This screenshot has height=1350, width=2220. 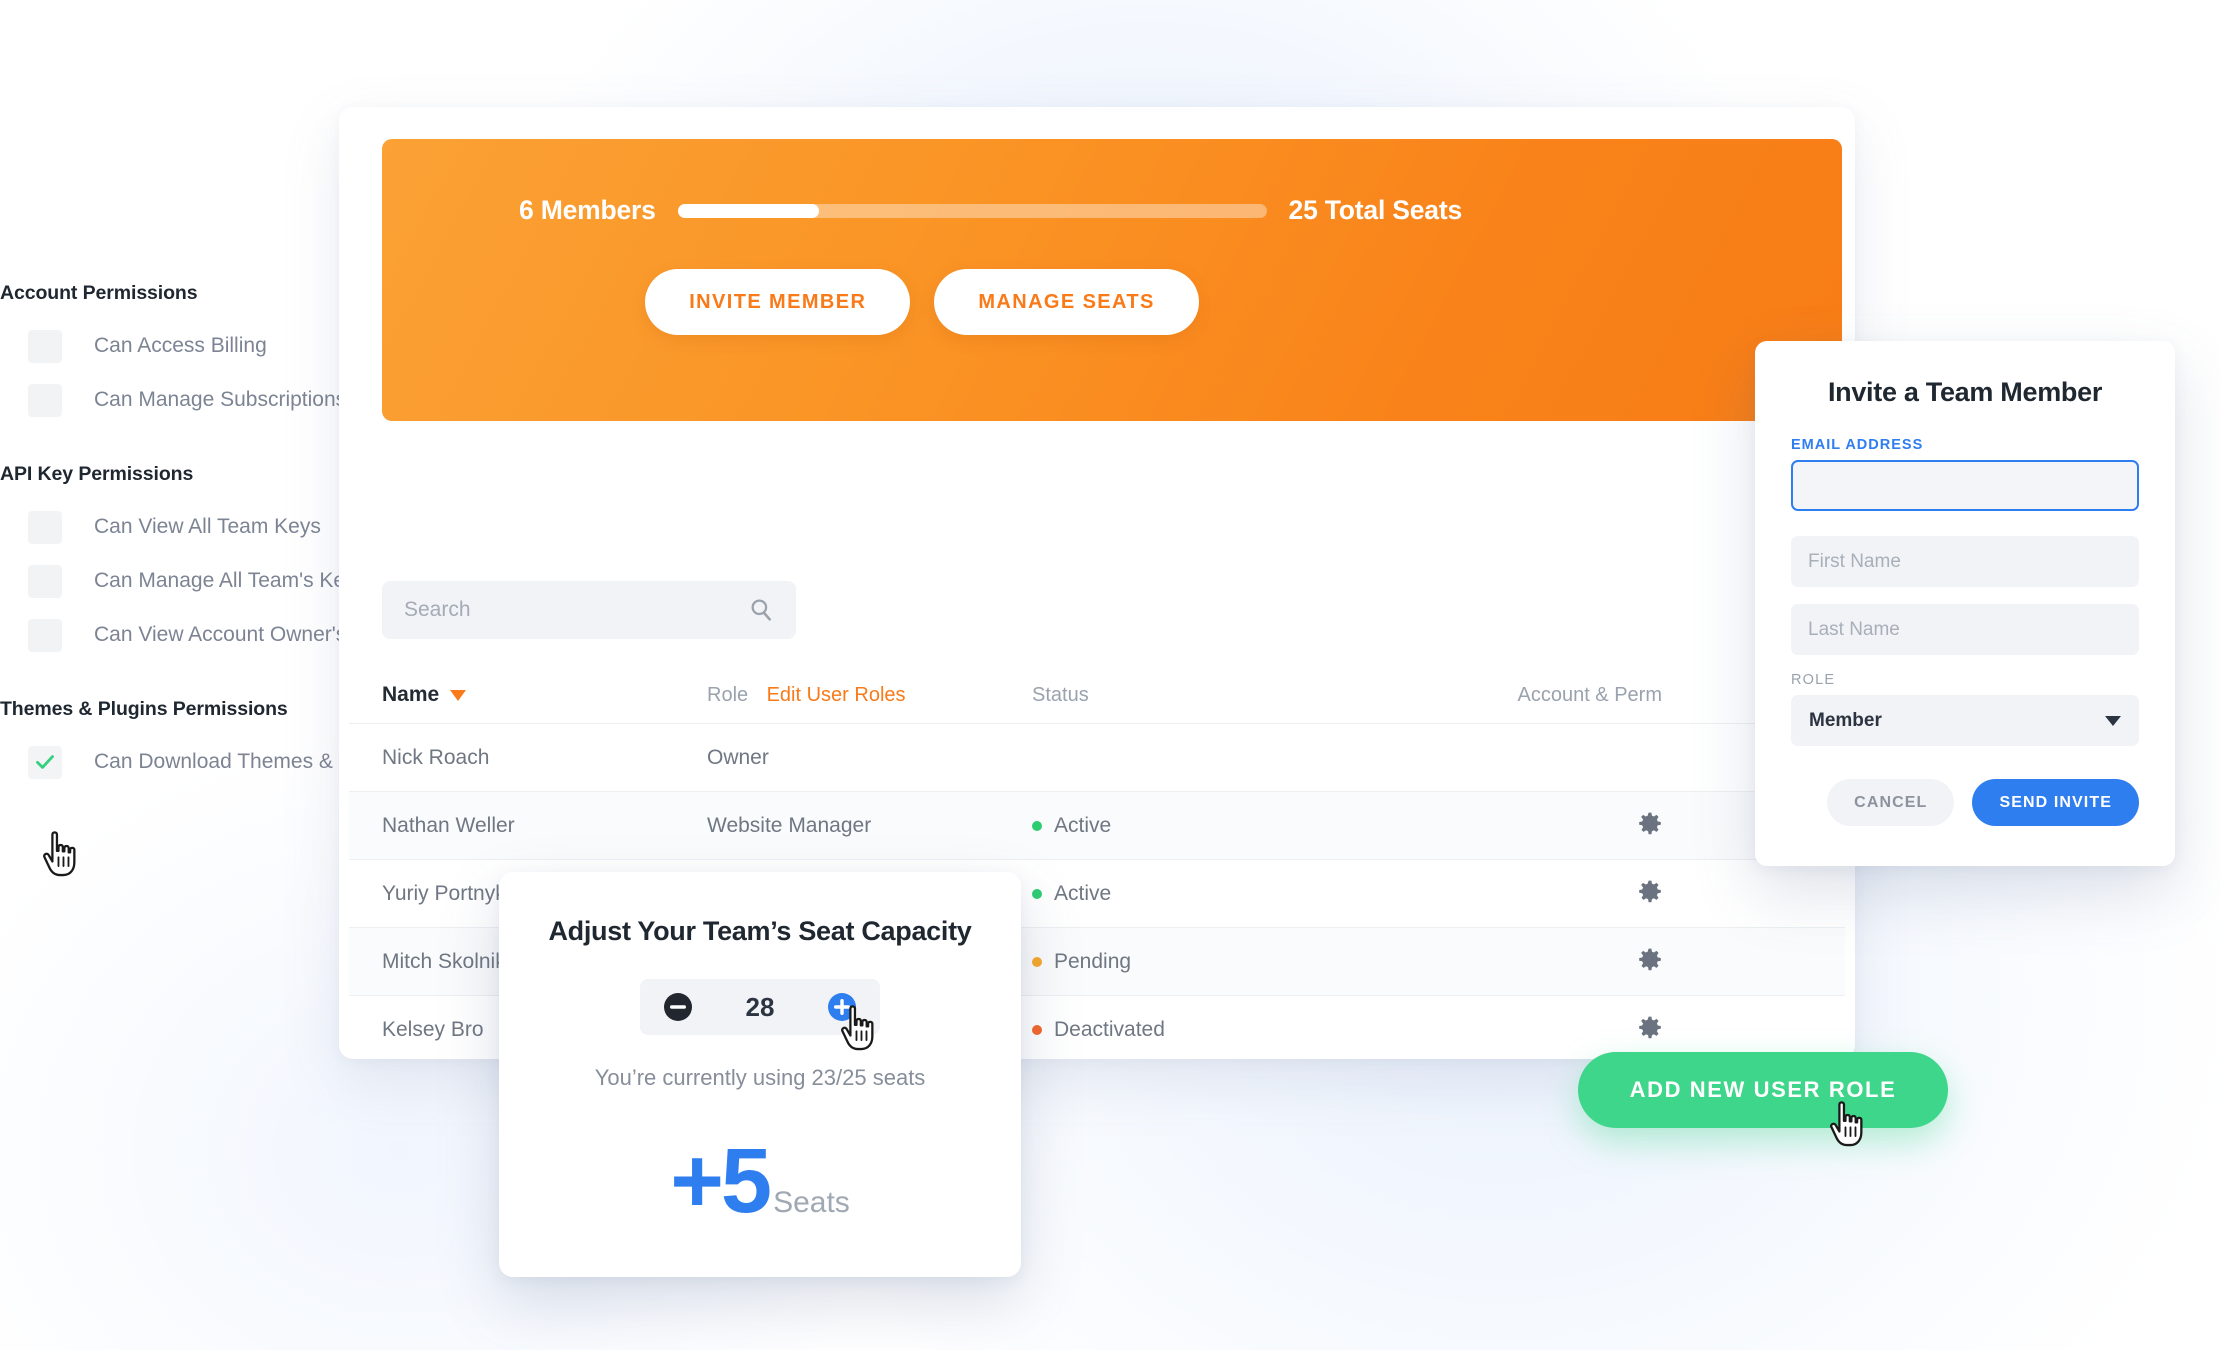 What do you see at coordinates (1589, 694) in the screenshot?
I see `column-header-account-permissions: Account & Perm` at bounding box center [1589, 694].